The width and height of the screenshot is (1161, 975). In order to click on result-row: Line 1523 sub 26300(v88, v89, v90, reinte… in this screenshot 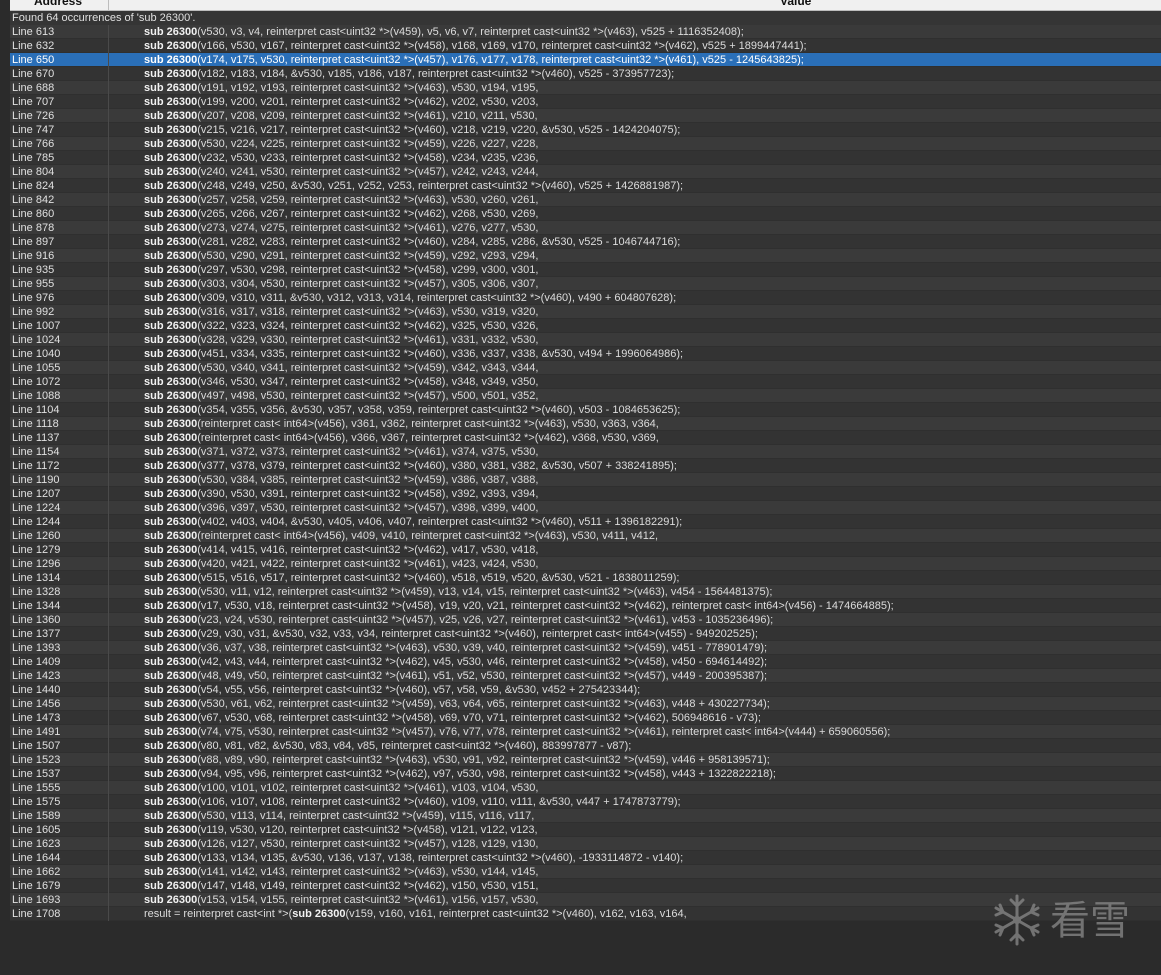, I will do `click(585, 760)`.